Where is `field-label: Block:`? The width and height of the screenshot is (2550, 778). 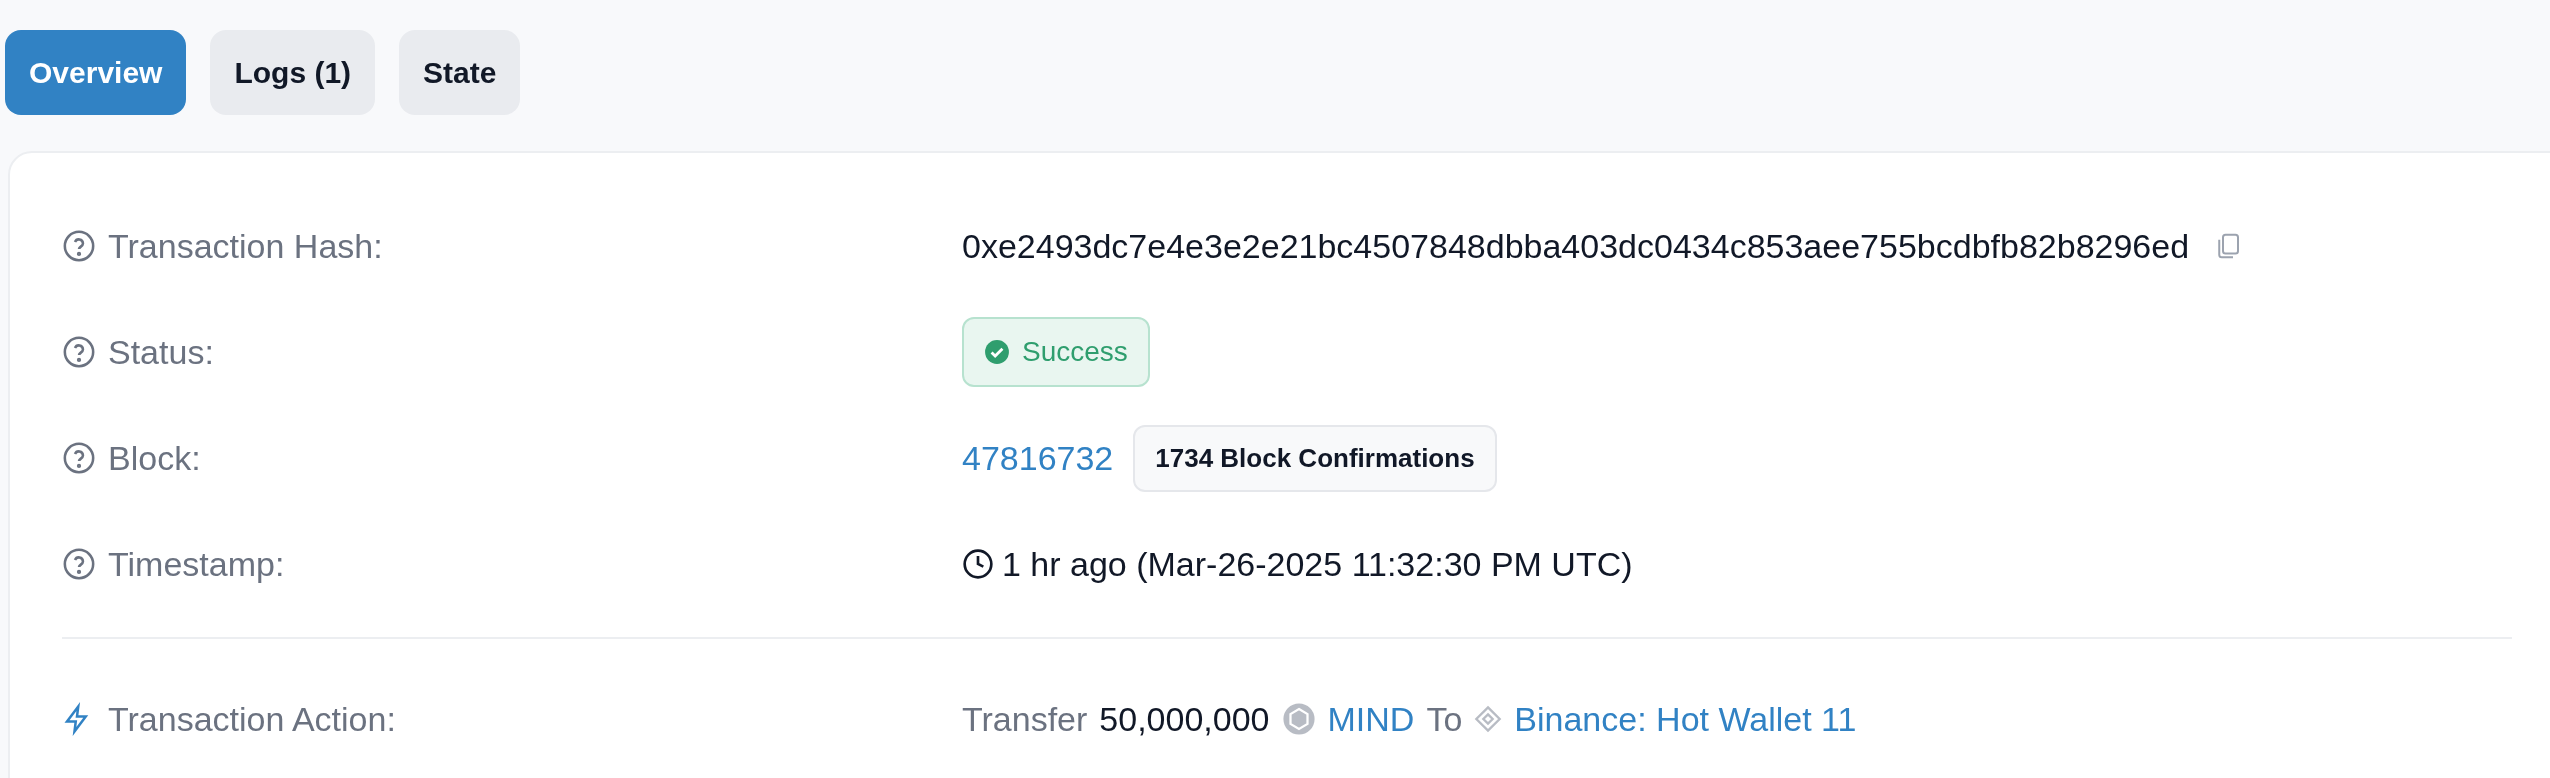 field-label: Block: is located at coordinates (154, 458).